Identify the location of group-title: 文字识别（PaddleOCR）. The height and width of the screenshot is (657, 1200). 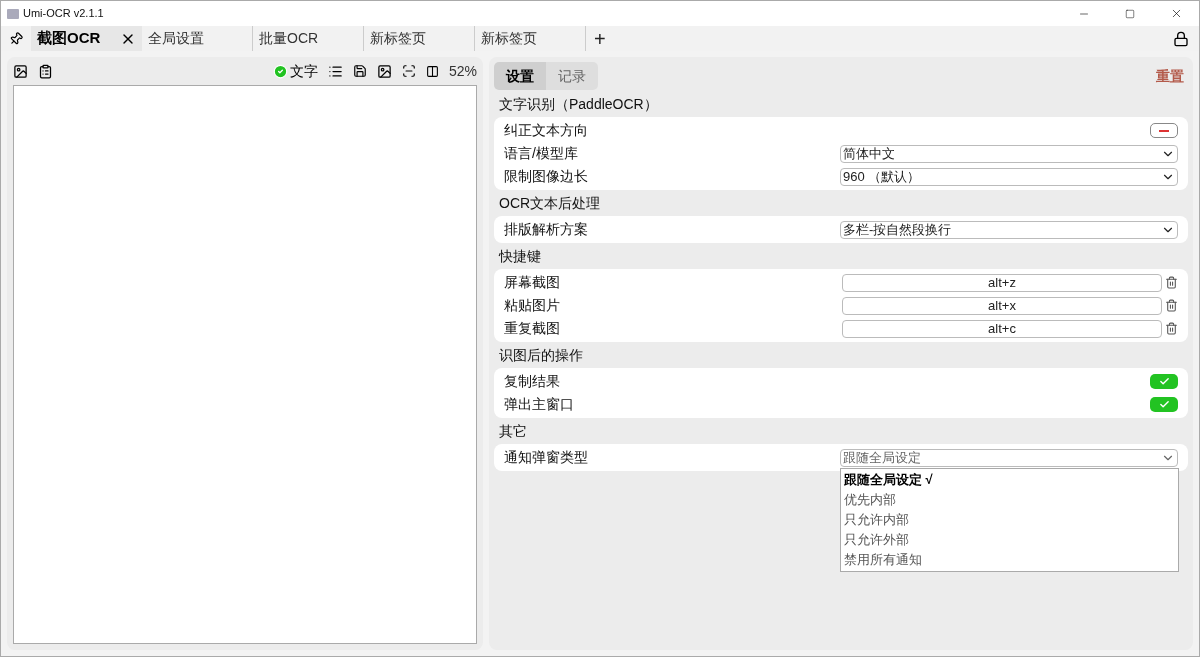
(578, 104).